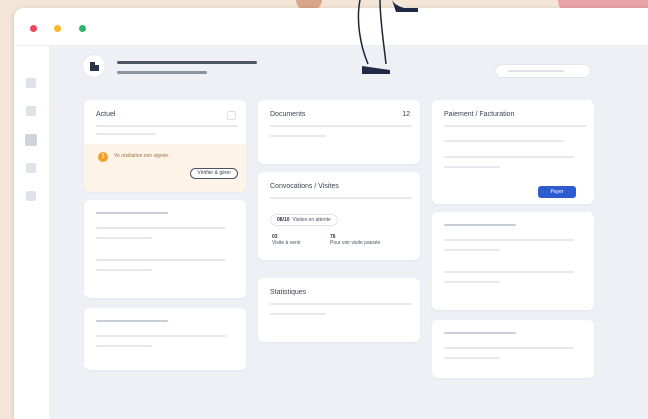  What do you see at coordinates (304, 186) in the screenshot?
I see `card-convocations-title: Convocations / Visites` at bounding box center [304, 186].